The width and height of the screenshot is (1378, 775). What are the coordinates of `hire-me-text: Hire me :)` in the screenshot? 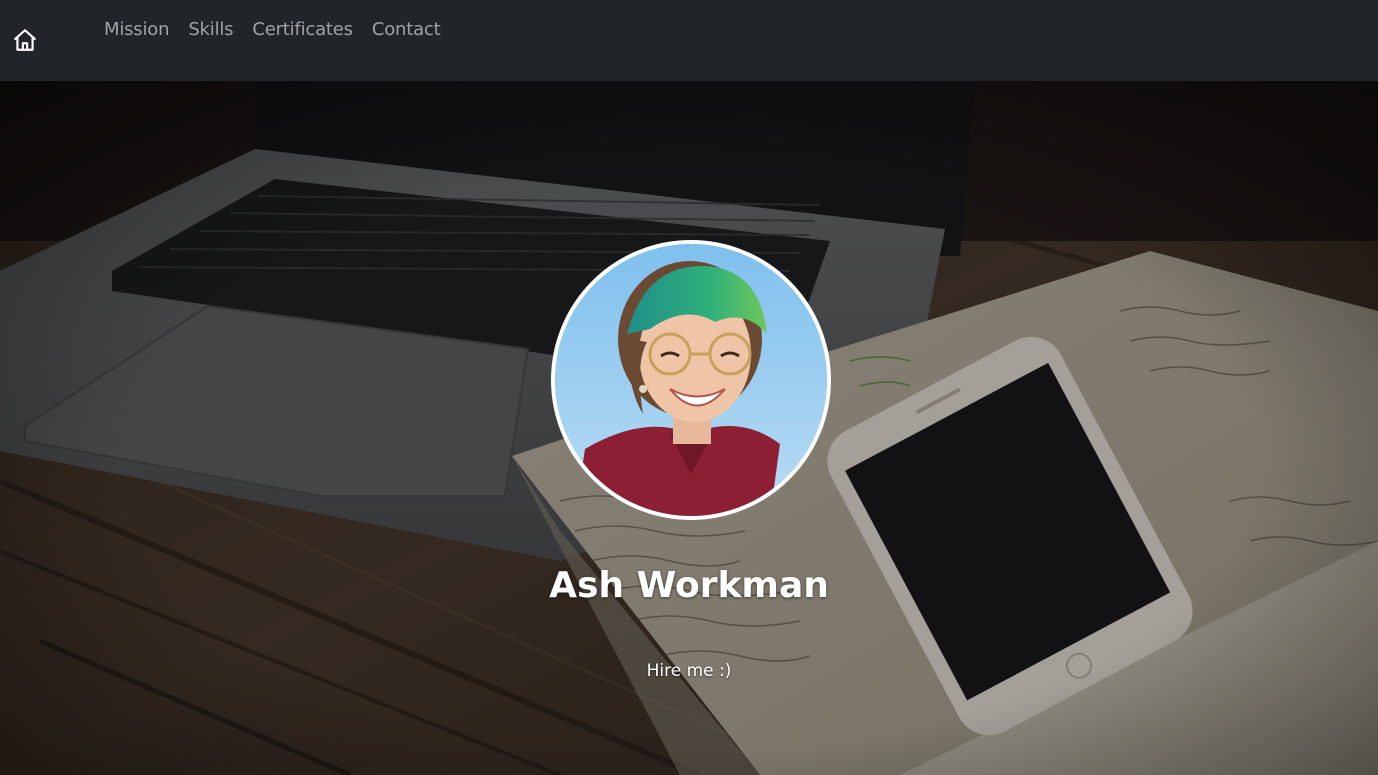 It's located at (689, 671).